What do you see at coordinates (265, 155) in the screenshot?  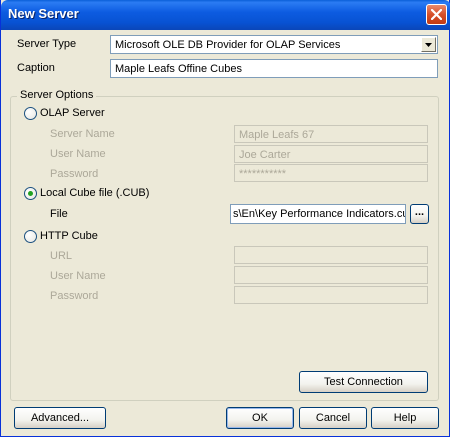 I see `olap-user-name-value: Joe Carter` at bounding box center [265, 155].